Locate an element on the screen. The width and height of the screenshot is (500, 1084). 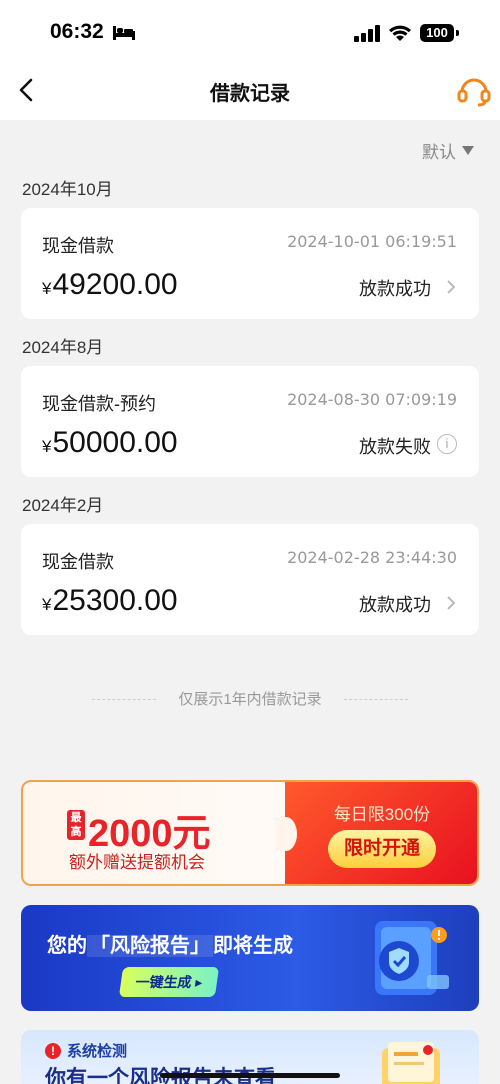
wifi-icon is located at coordinates (400, 33).